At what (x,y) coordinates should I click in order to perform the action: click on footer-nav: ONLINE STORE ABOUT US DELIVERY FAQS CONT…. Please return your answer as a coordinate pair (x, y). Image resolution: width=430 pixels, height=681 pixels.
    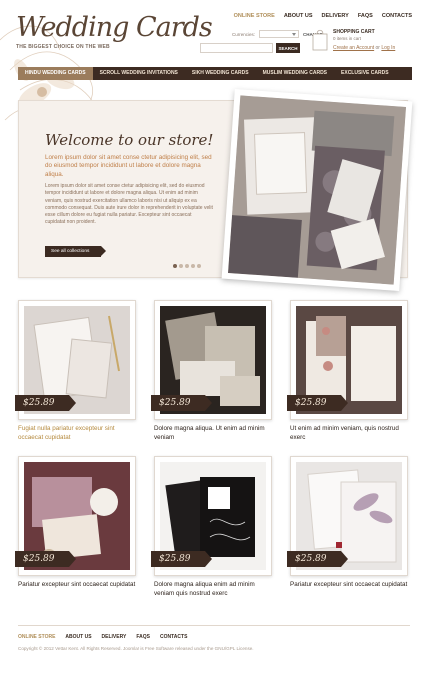
    Looking at the image, I should click on (102, 637).